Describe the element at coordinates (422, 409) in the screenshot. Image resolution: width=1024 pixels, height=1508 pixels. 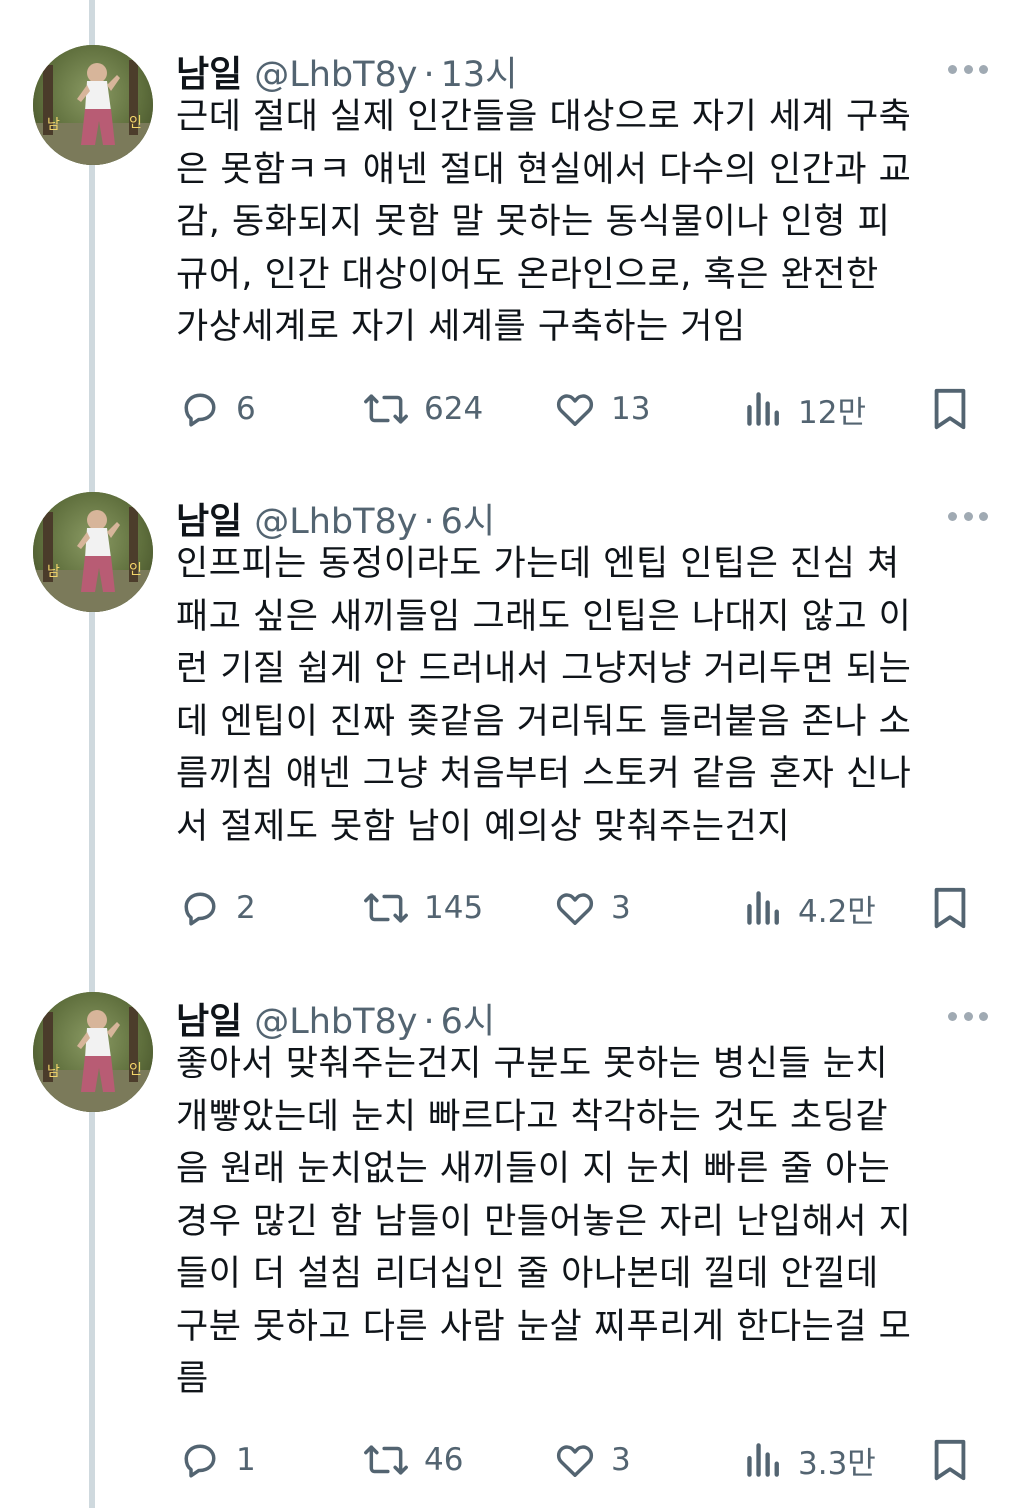
I see `retweet-button: 624` at that location.